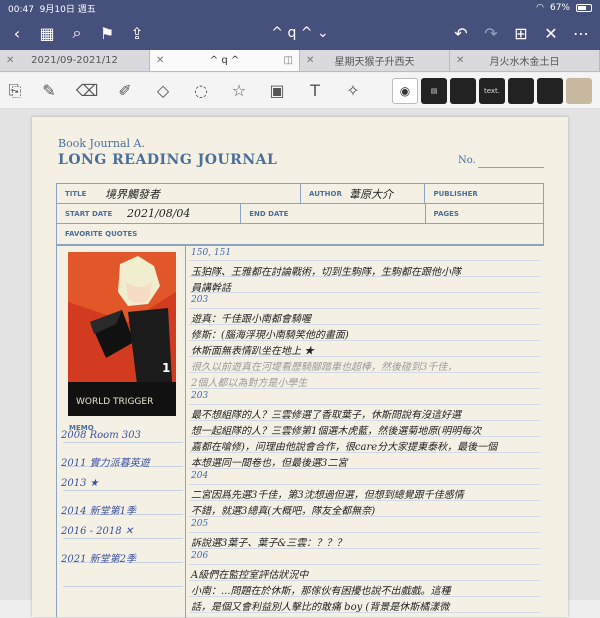  Describe the element at coordinates (434, 90) in the screenshot. I see `thumbnail-item: ▤` at that location.